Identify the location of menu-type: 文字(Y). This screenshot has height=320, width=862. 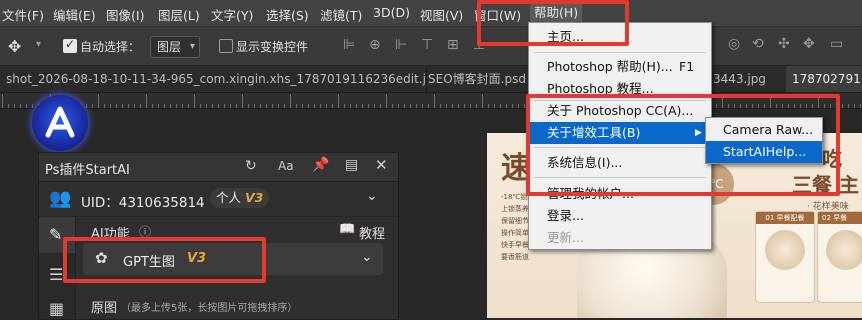
(232, 14).